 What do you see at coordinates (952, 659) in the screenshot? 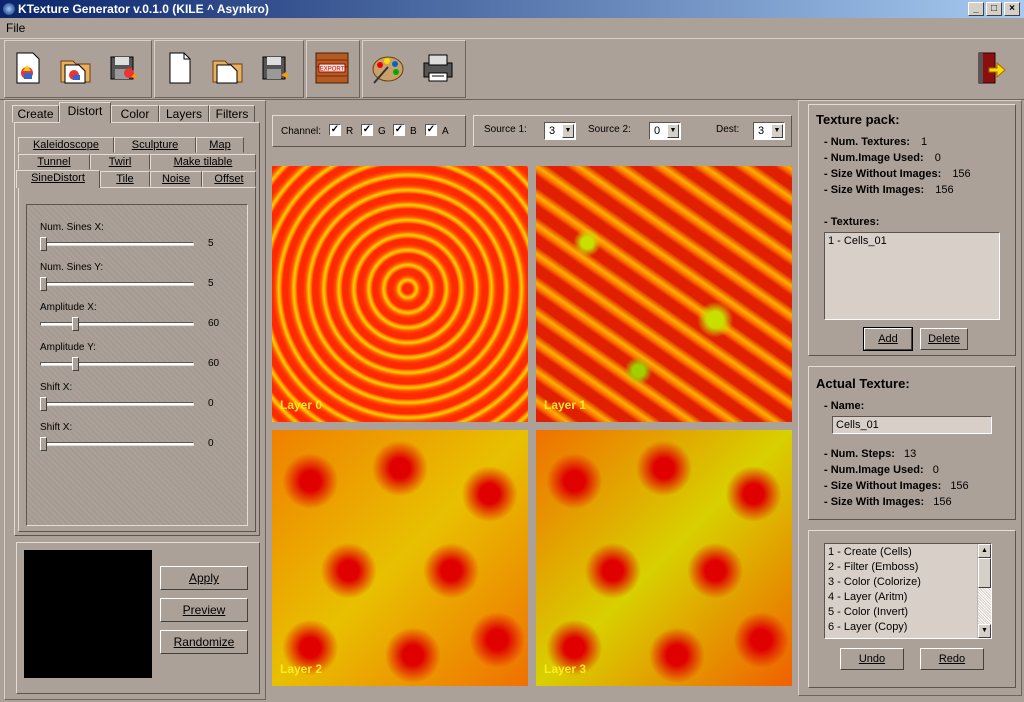
I see `redo-button: Redo` at bounding box center [952, 659].